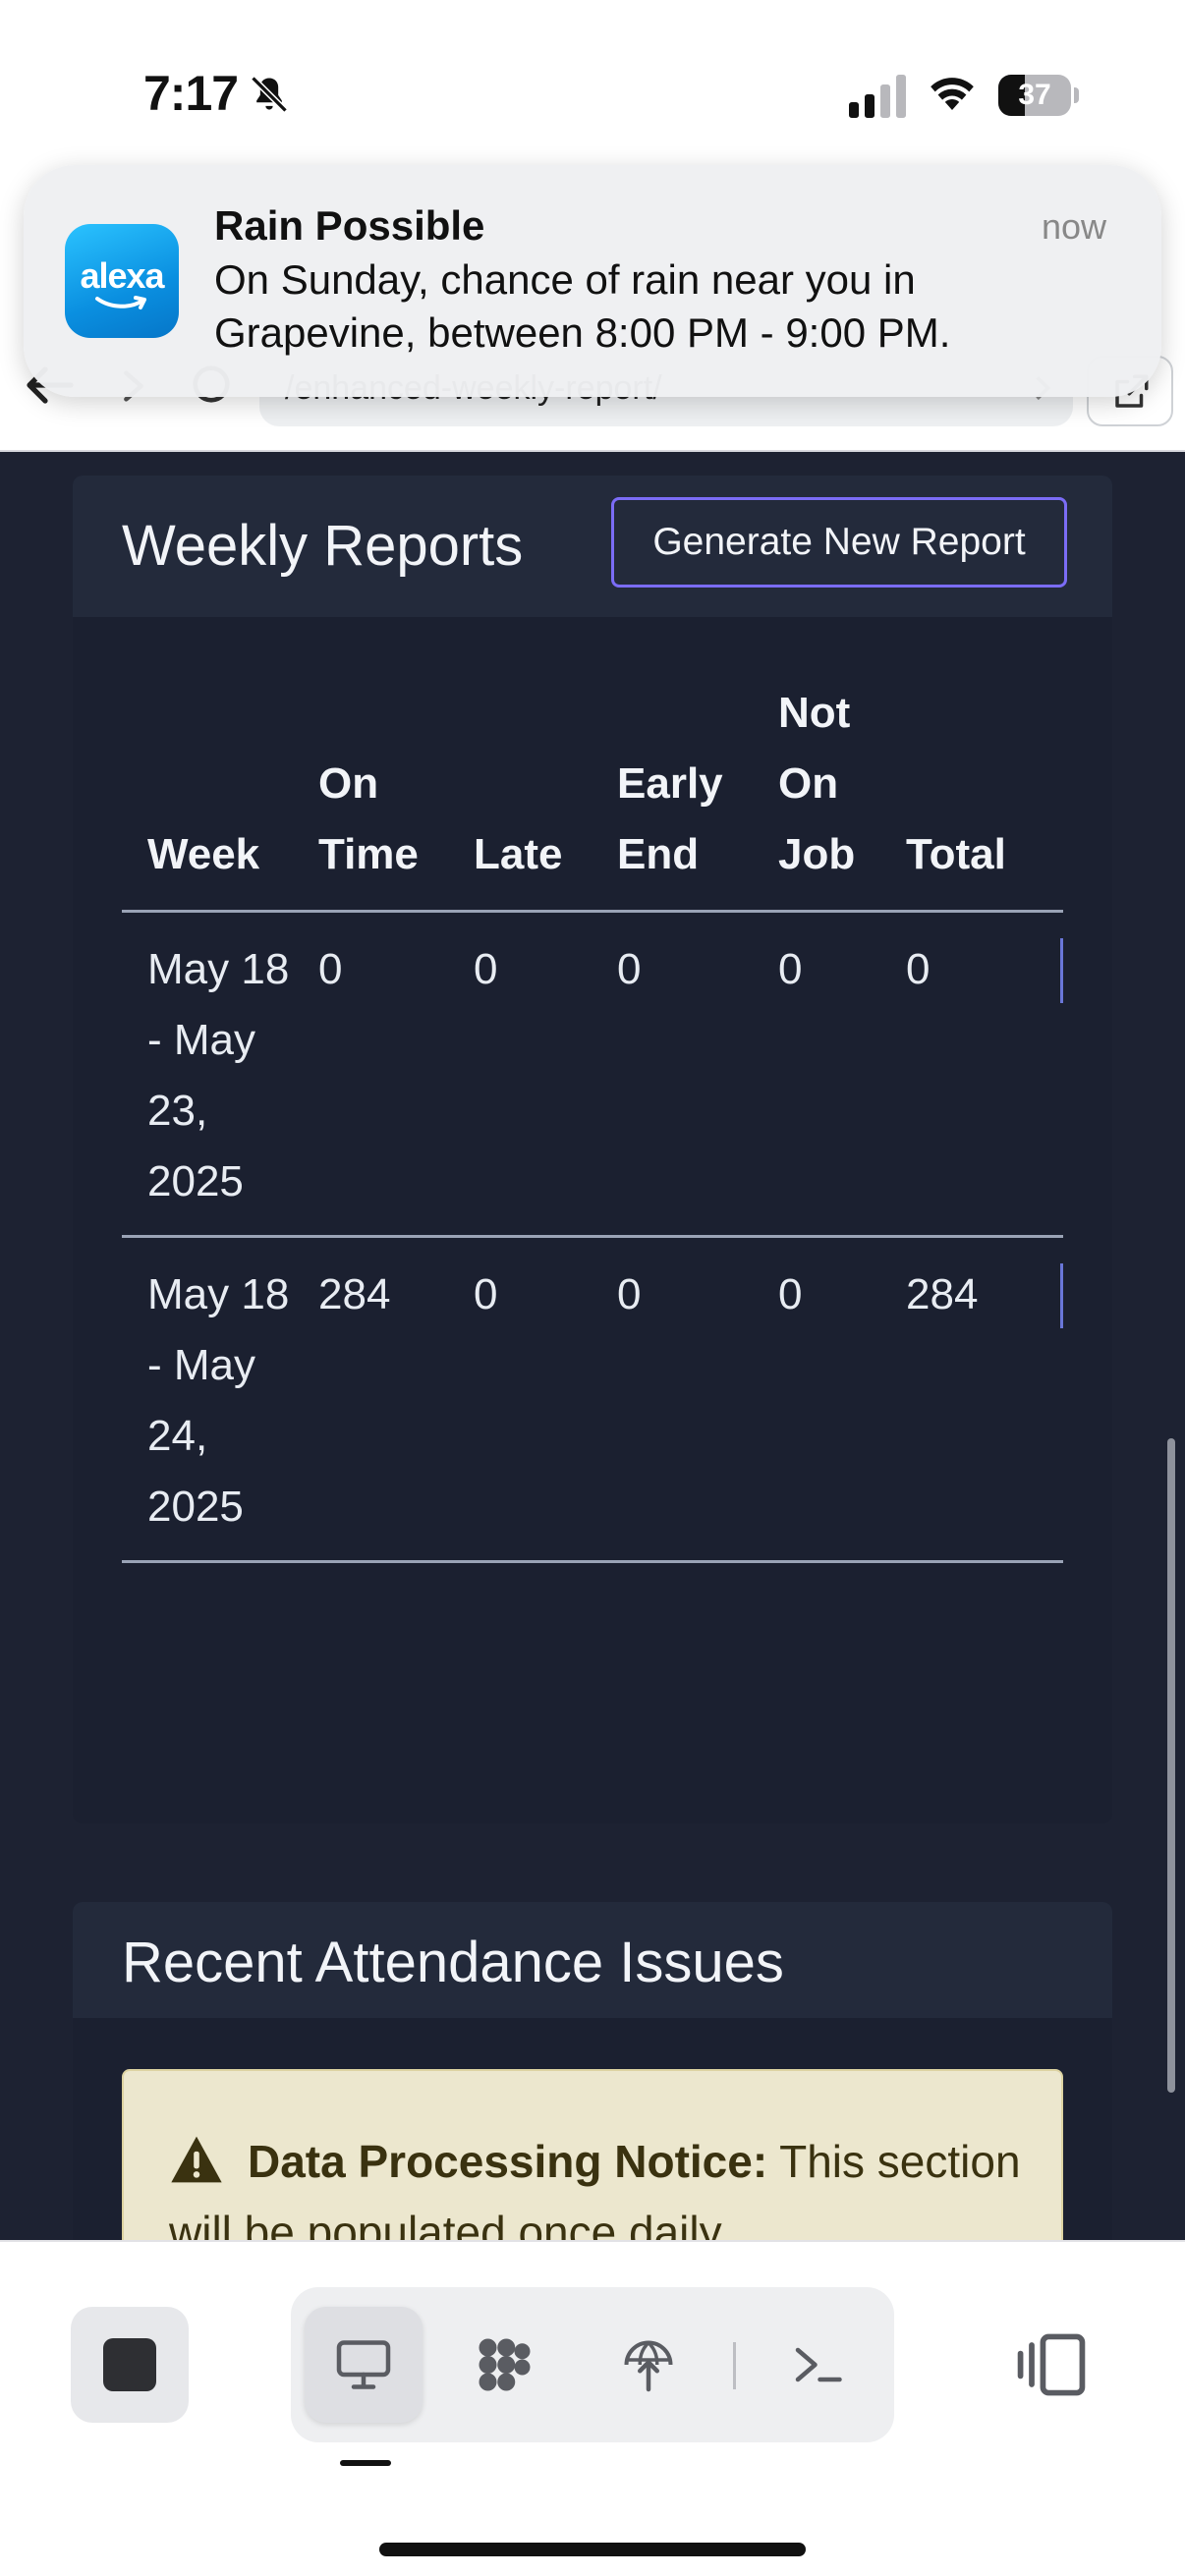 The image size is (1185, 2576). What do you see at coordinates (1171, 1765) in the screenshot?
I see `page-scrollbar` at bounding box center [1171, 1765].